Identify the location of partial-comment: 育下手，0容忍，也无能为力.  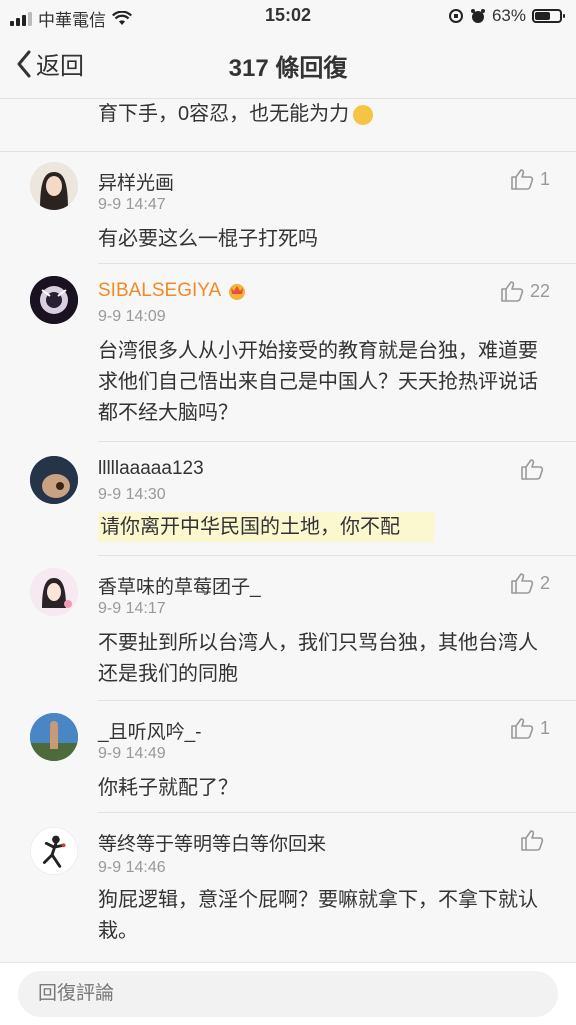
(236, 114).